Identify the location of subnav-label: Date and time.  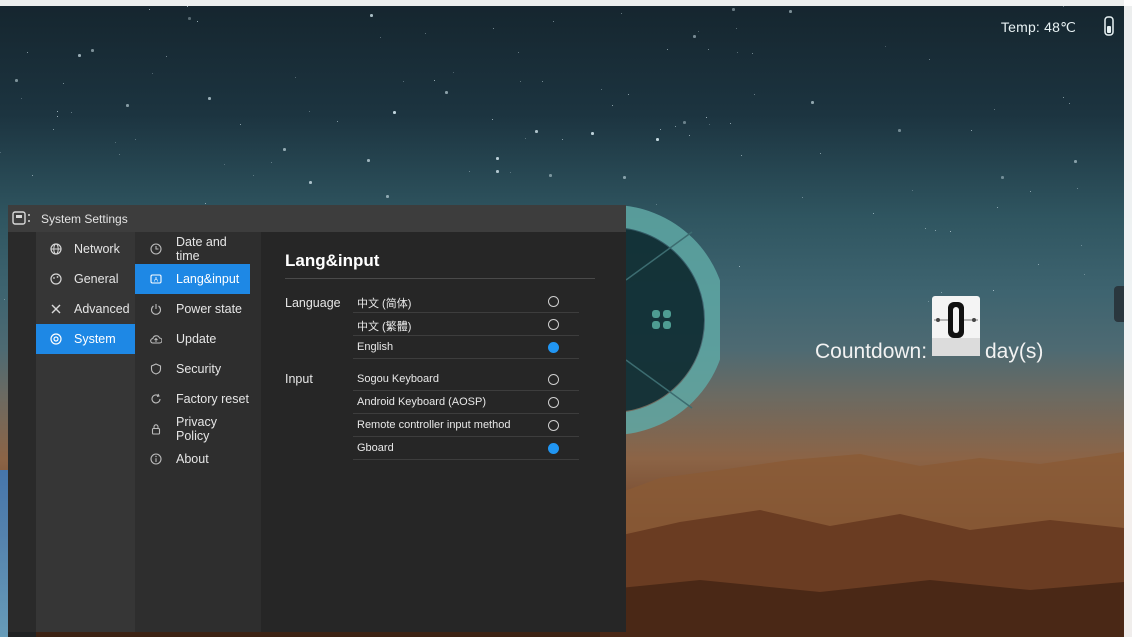
(201, 249).